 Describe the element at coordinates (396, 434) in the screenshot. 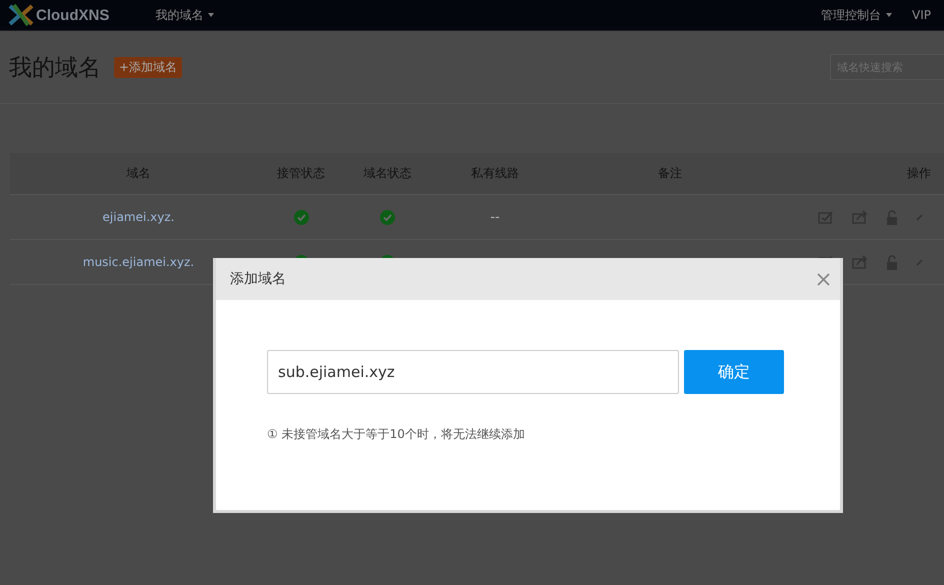

I see `limit-note: ① 未接管域名大于等于10个时，将无法继续添加` at that location.